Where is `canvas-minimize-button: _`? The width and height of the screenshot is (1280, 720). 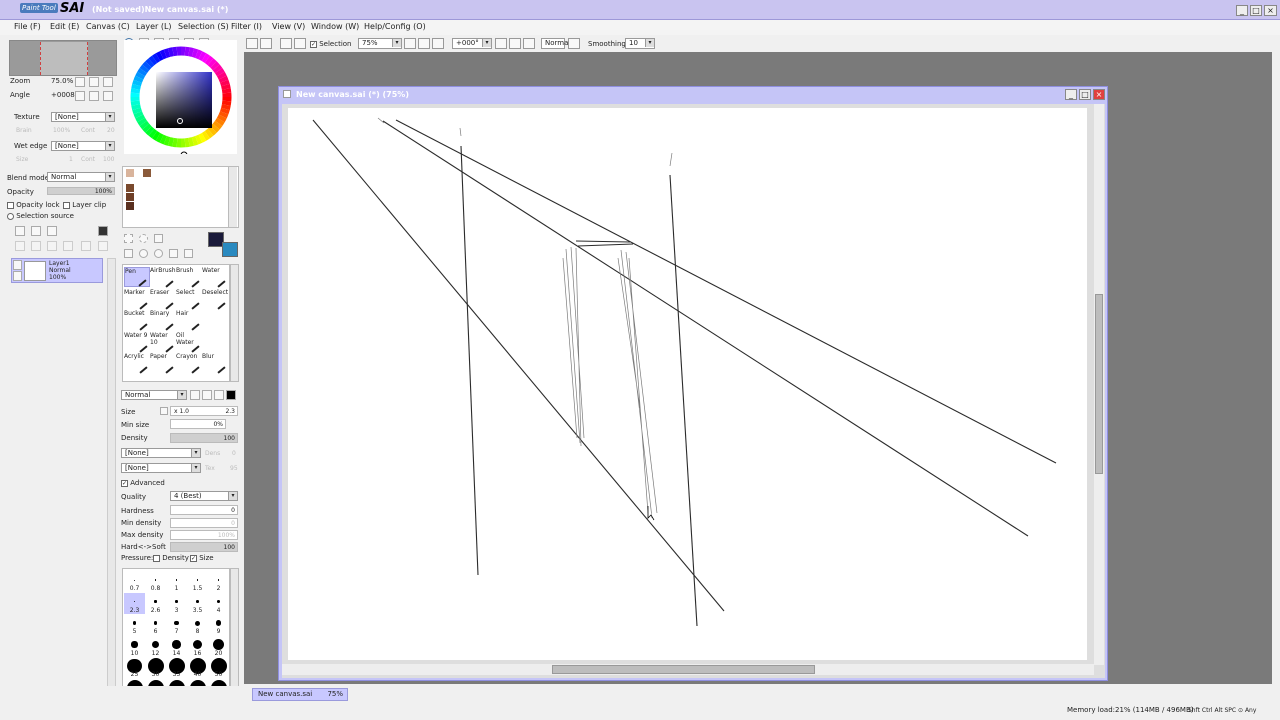
canvas-minimize-button: _ is located at coordinates (1071, 94).